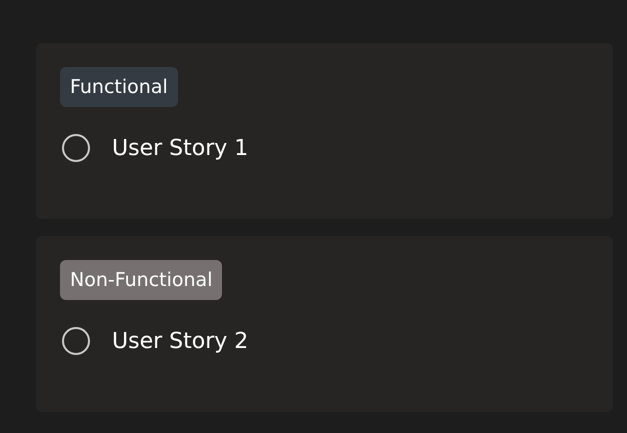  What do you see at coordinates (141, 280) in the screenshot?
I see `category-tag: Non-Functional` at bounding box center [141, 280].